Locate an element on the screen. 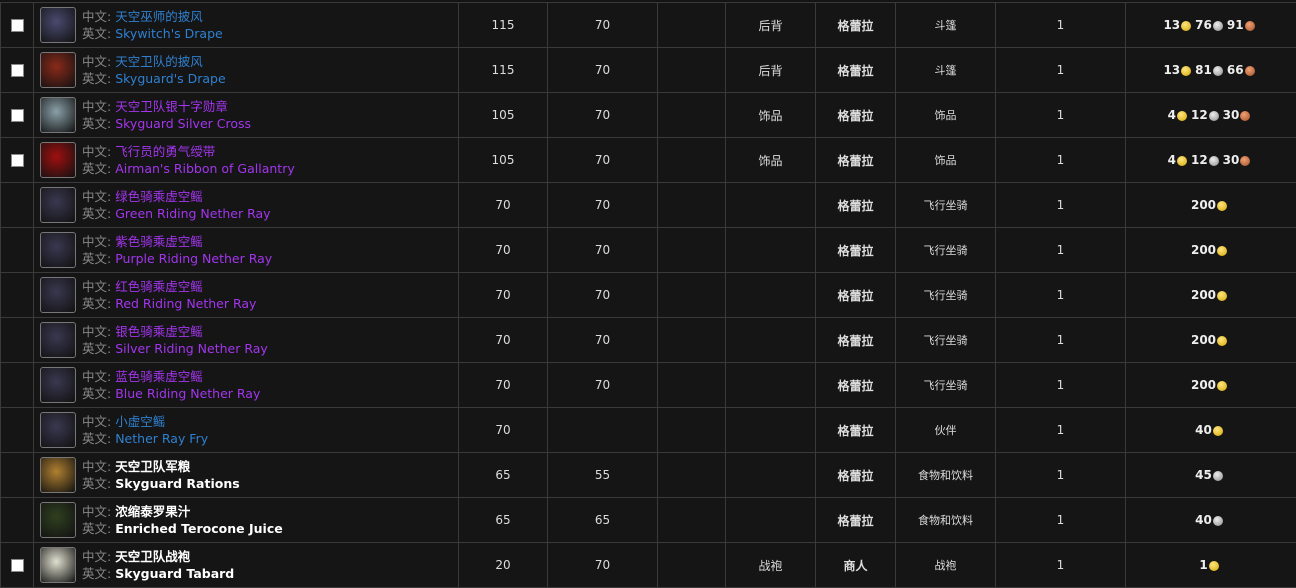 Image resolution: width=1296 pixels, height=588 pixels. skyguard-drape-icon is located at coordinates (58, 70).